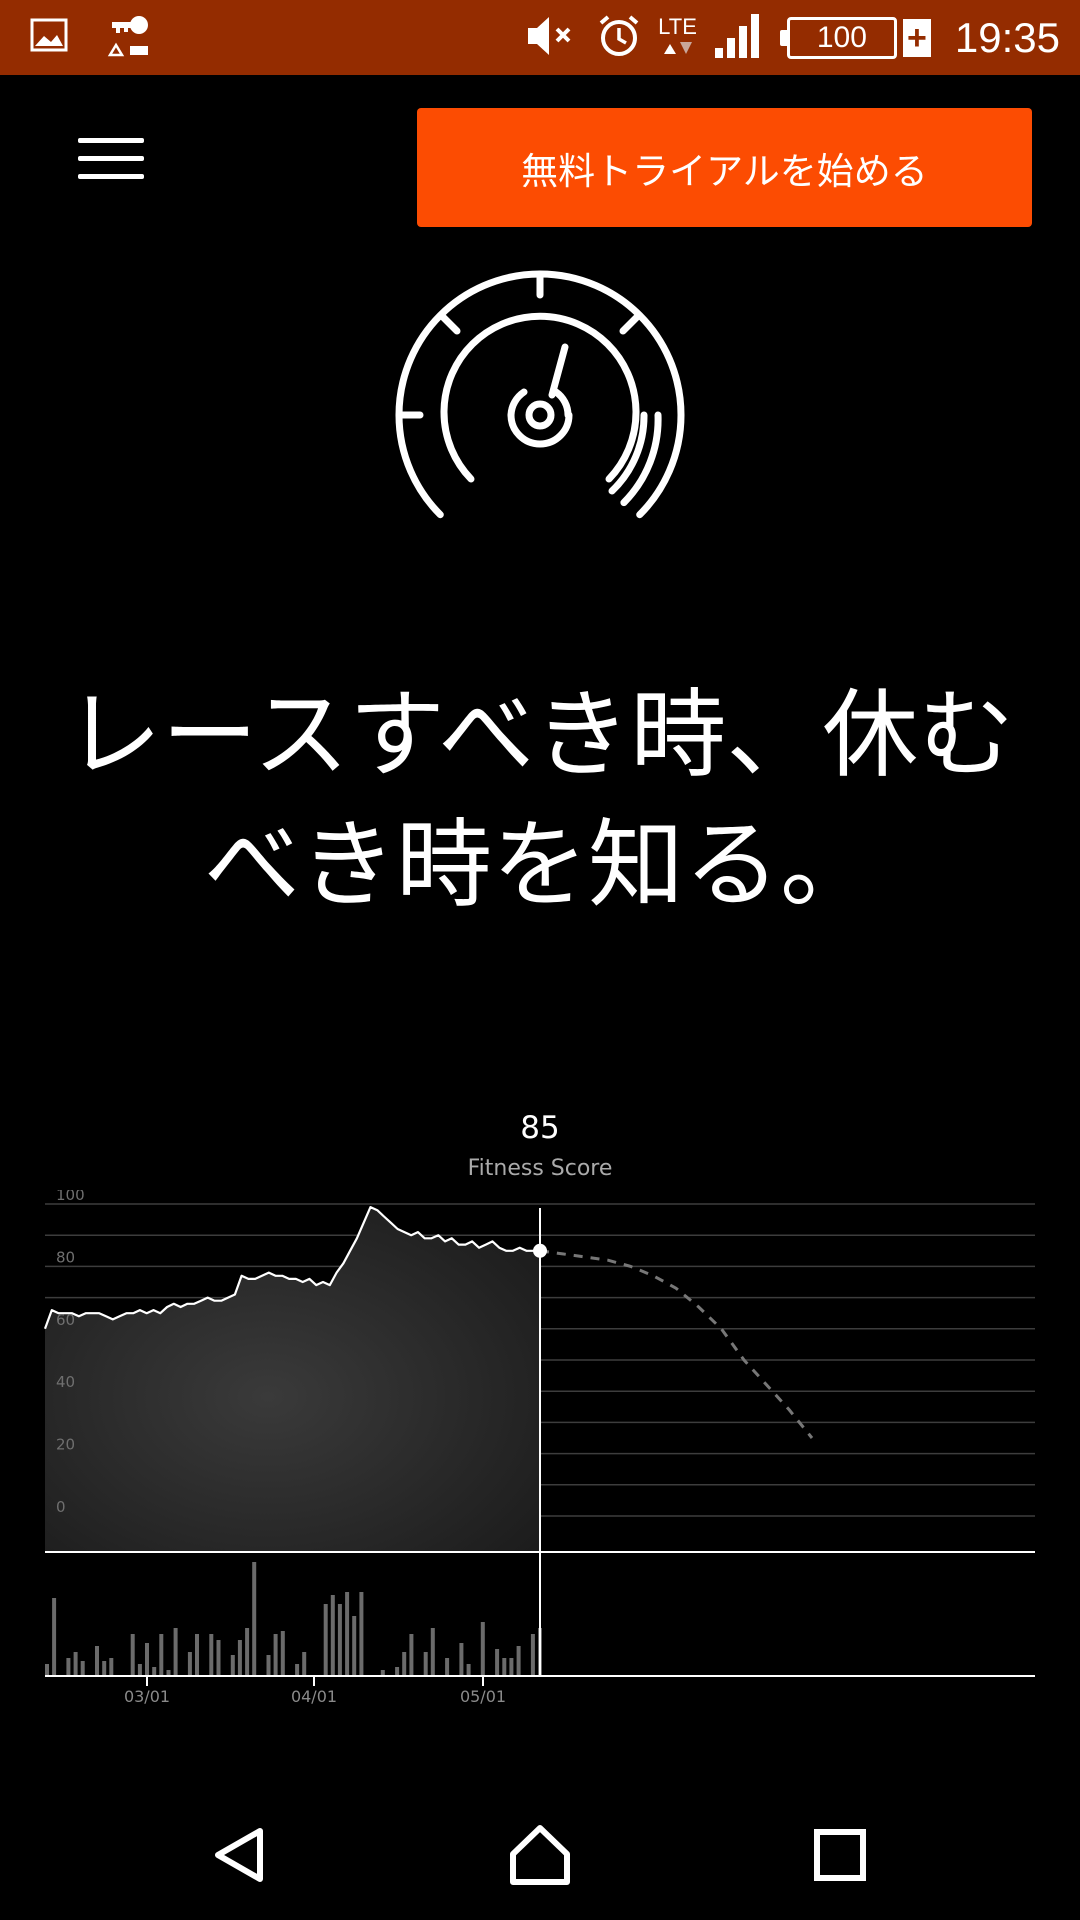  I want to click on fitness-score-label: Fitness Score, so click(540, 1168).